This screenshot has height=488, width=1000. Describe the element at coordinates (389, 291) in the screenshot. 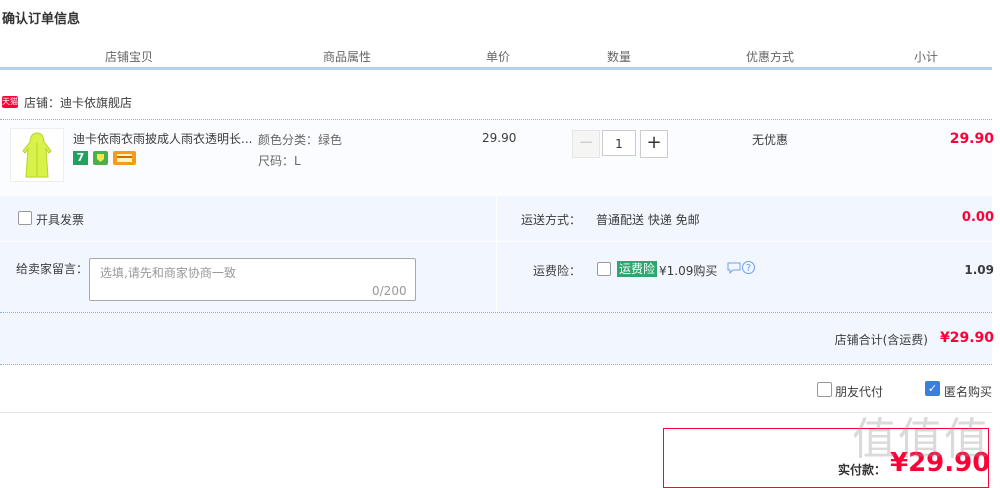

I see `message-char-count: 0/200` at that location.